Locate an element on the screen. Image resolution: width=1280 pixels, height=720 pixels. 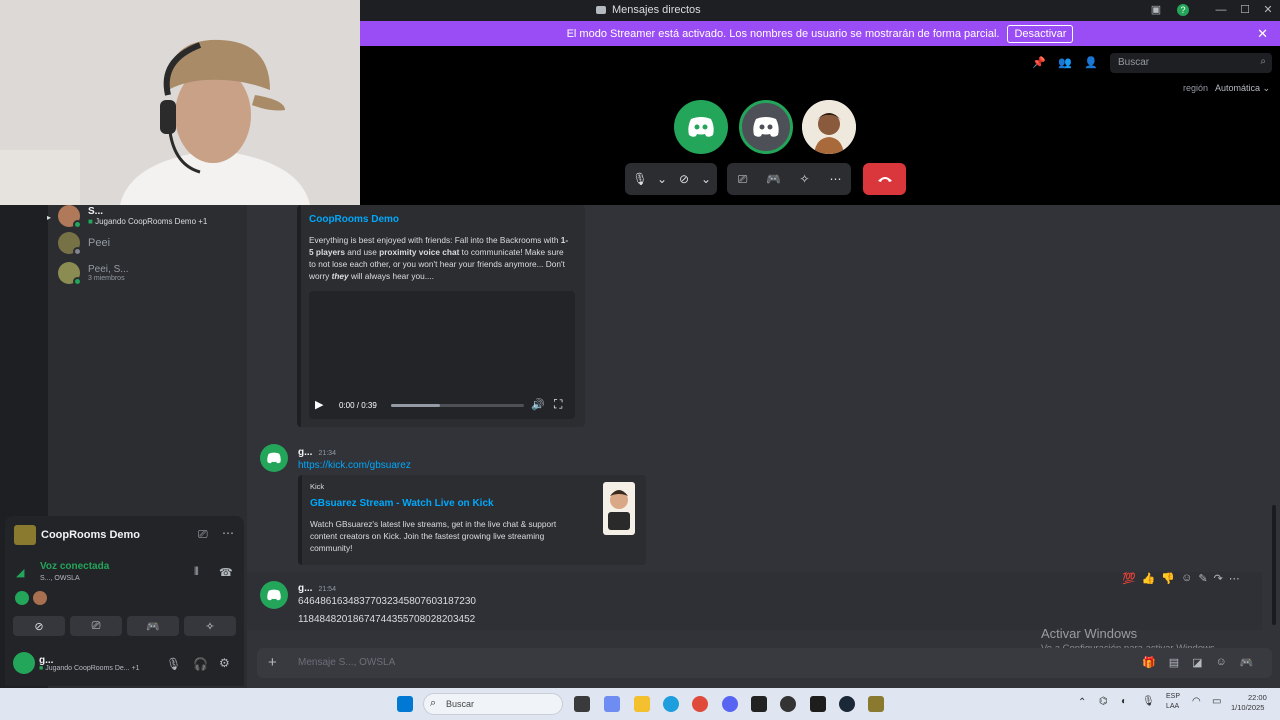
video-progress-bar is located at coordinates (457, 405).